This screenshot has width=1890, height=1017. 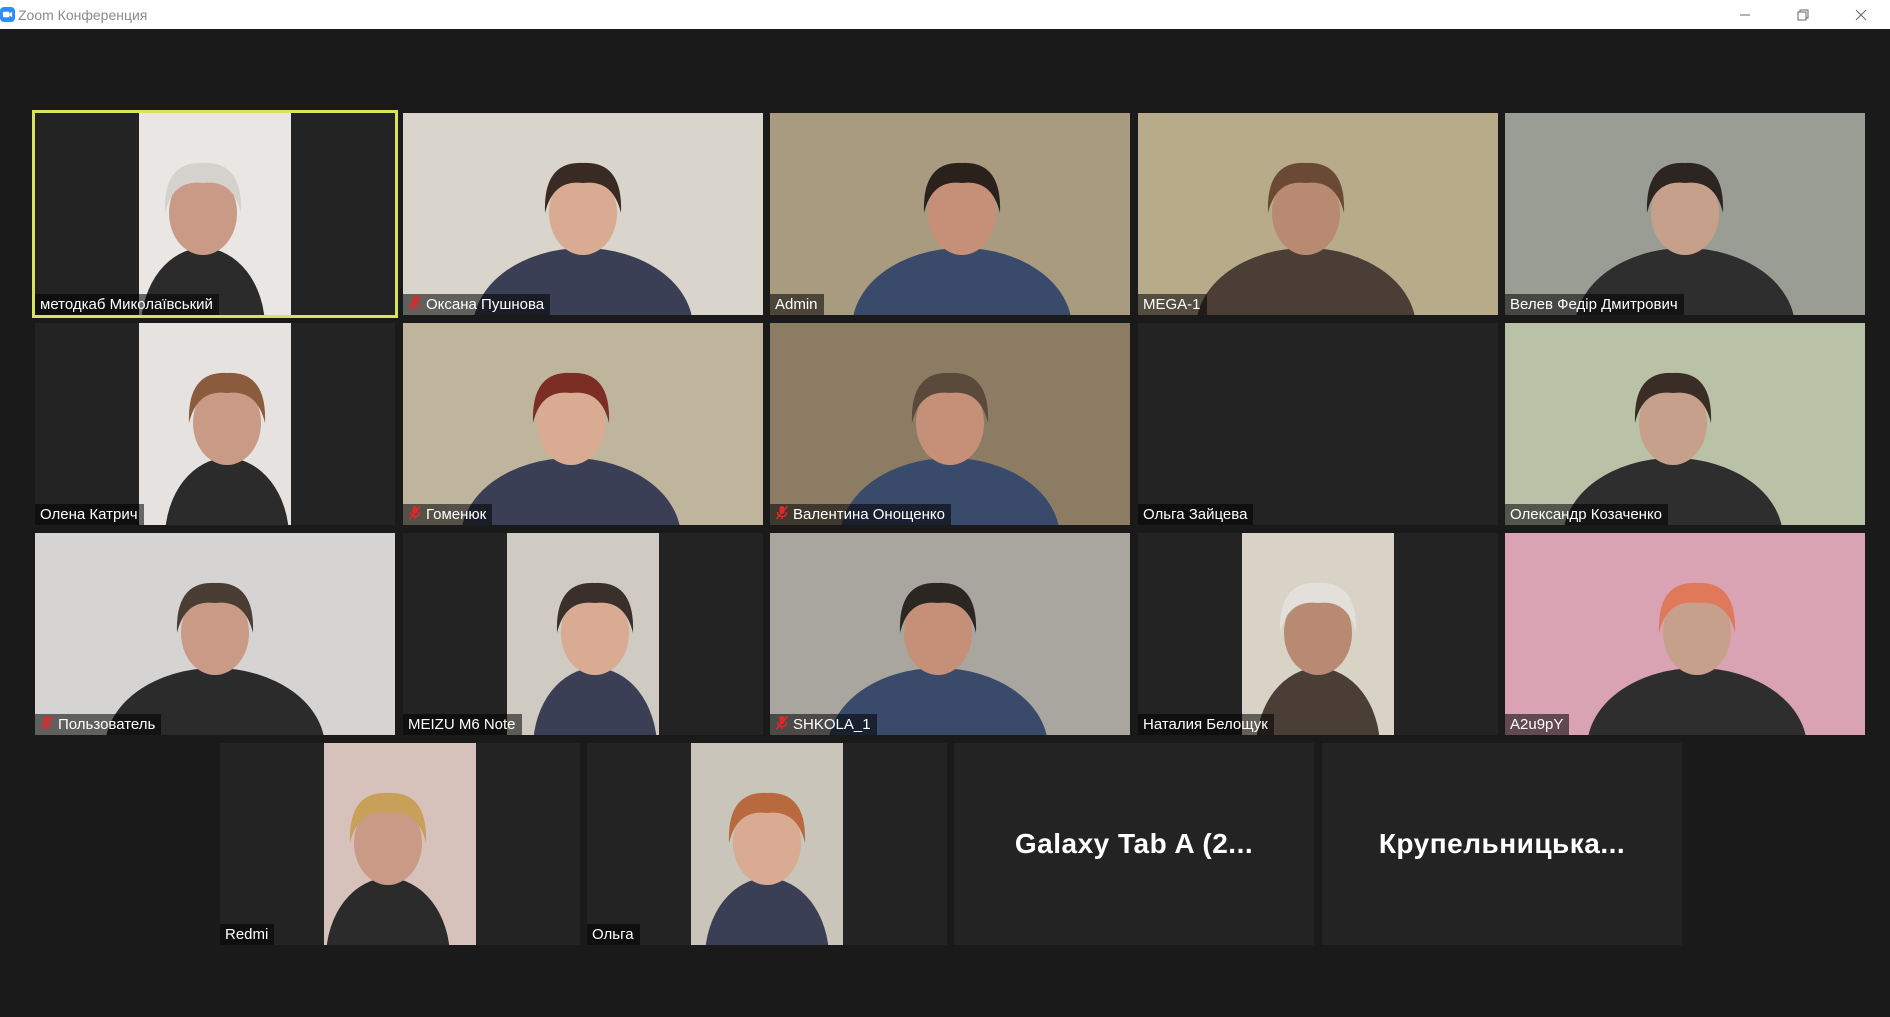 I want to click on participant-name-label: SHKOLA_1, so click(x=823, y=724).